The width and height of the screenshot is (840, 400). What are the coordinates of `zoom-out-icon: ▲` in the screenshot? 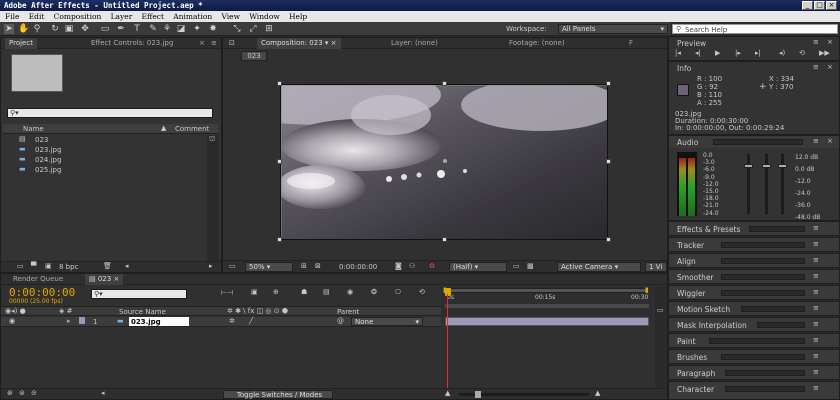 It's located at (447, 393).